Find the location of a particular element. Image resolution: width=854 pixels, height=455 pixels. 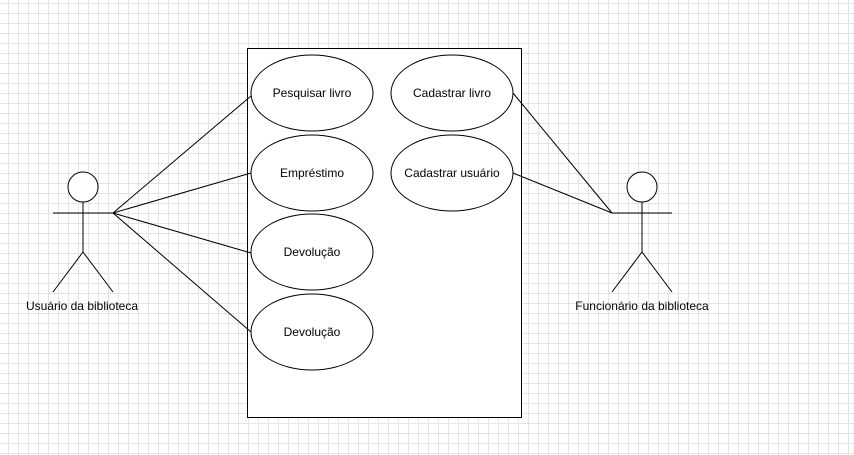

actor-usuario-da-biblioteca is located at coordinates (83, 232).